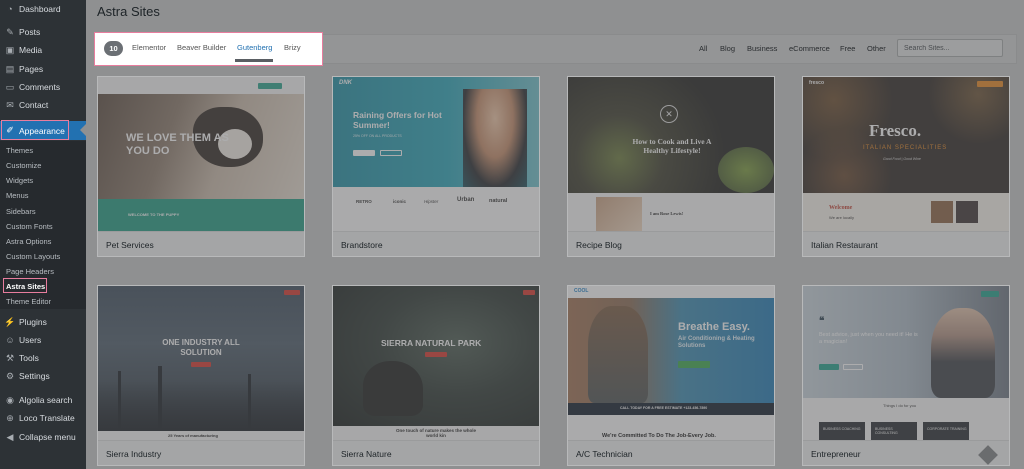 The height and width of the screenshot is (469, 1024). I want to click on submenu-astra-sites: Astra Sites, so click(43, 286).